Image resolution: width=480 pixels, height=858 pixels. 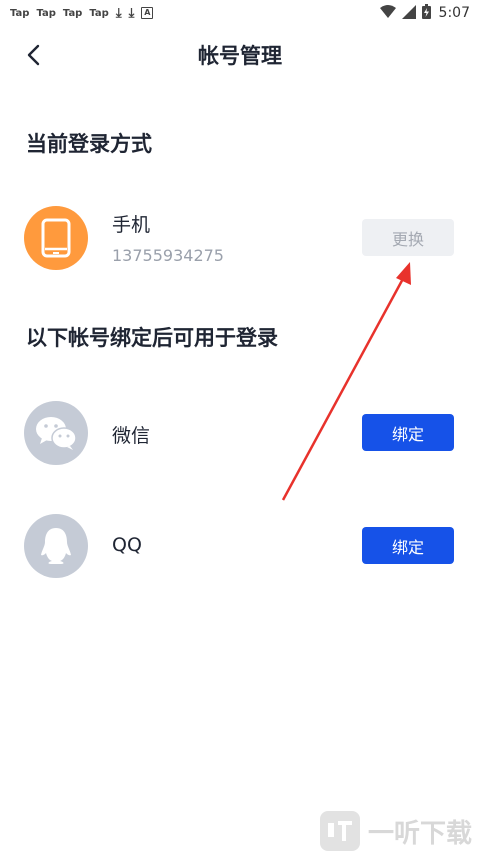 What do you see at coordinates (240, 433) in the screenshot?
I see `wechat-bind-row: 微信 绑定` at bounding box center [240, 433].